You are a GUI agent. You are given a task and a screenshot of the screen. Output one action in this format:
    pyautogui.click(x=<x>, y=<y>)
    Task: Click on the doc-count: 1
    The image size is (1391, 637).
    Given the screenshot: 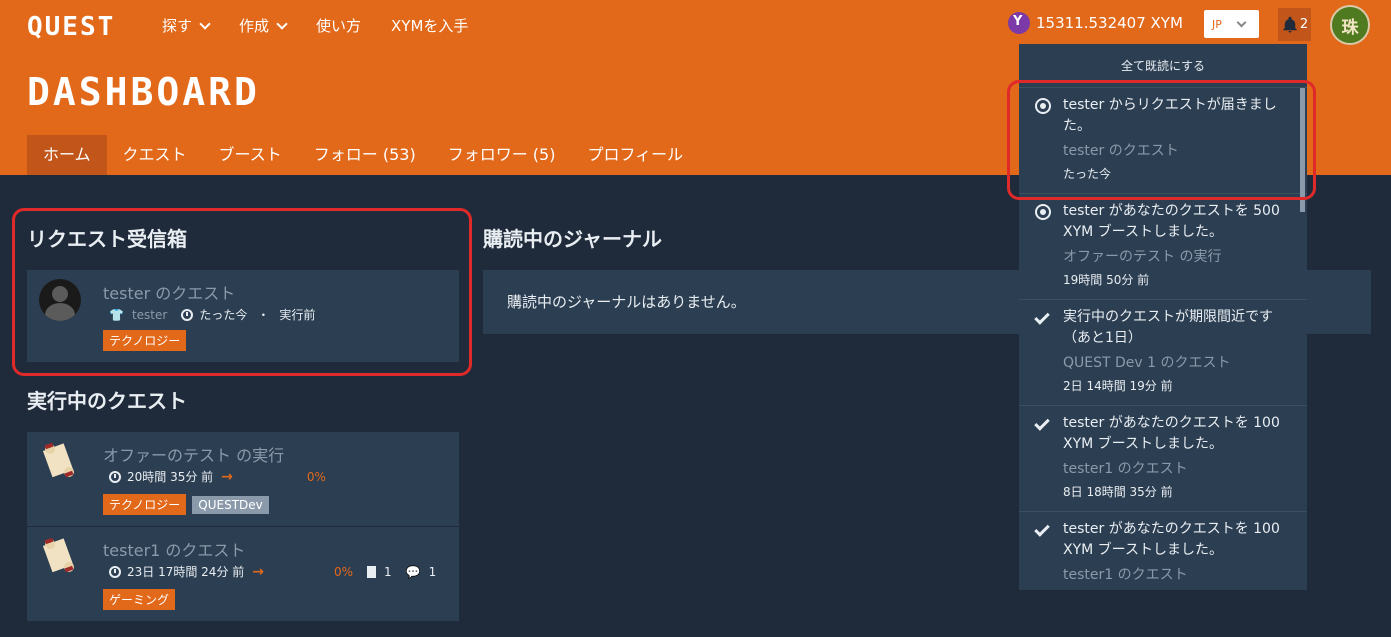 What is the action you would take?
    pyautogui.click(x=388, y=571)
    